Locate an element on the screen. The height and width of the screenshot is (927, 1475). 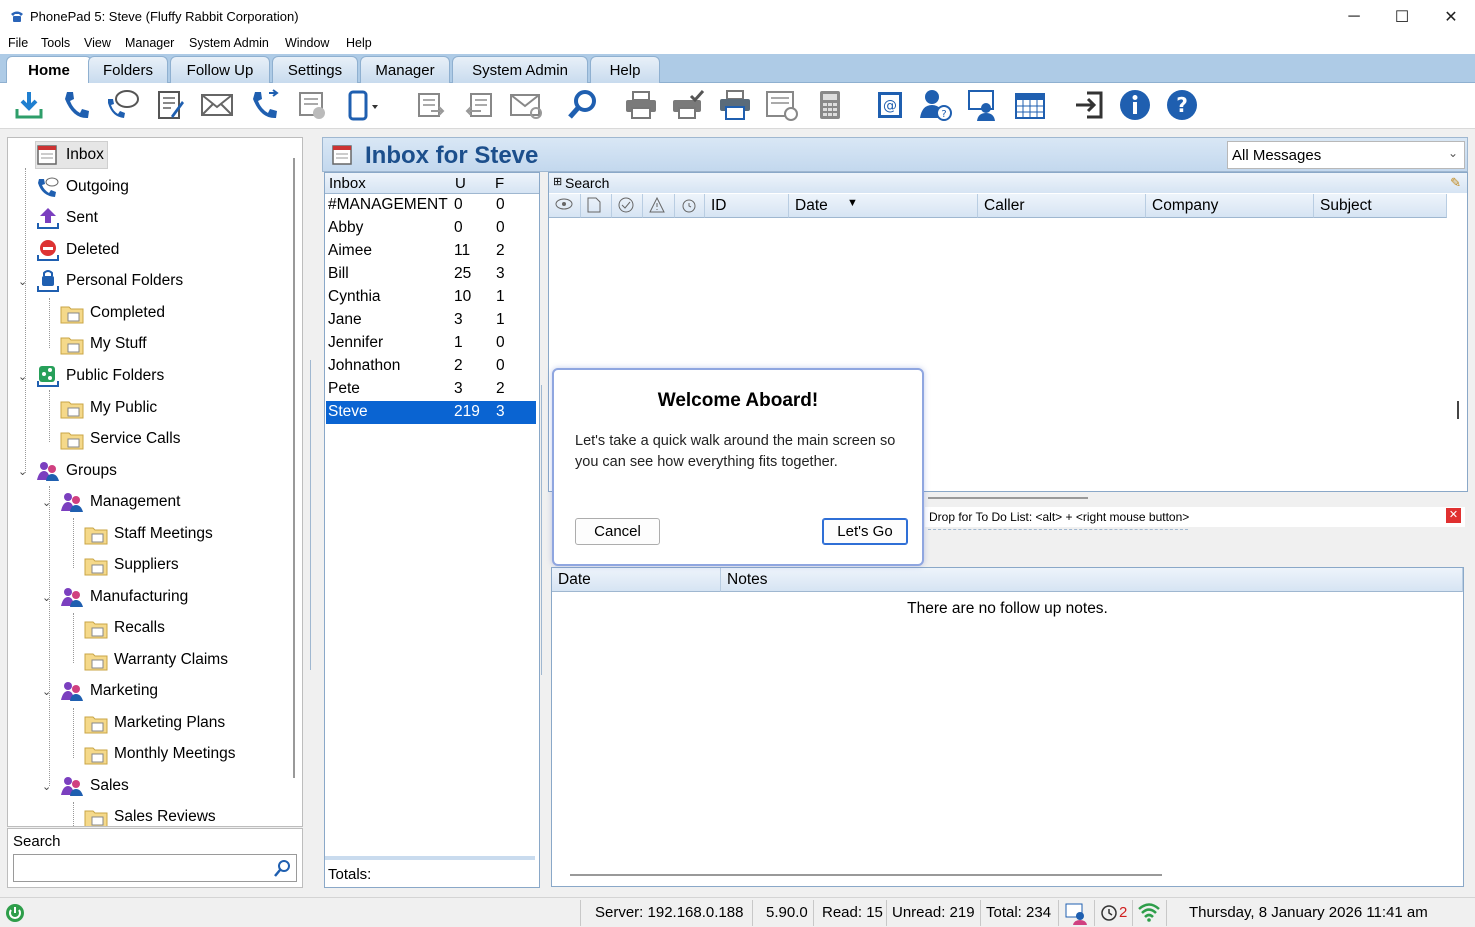
cancel-button: Cancel is located at coordinates (617, 531).